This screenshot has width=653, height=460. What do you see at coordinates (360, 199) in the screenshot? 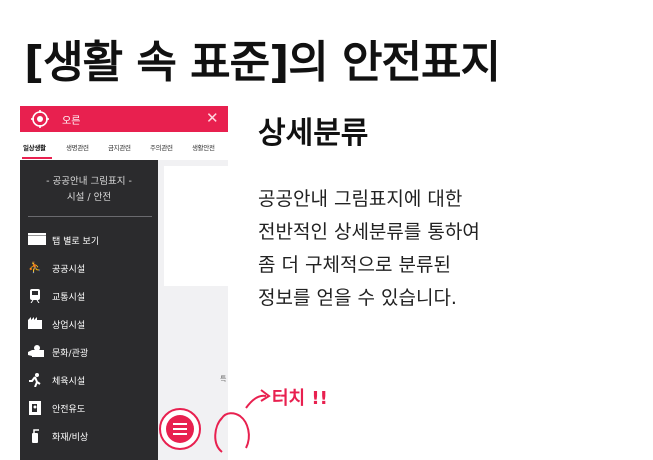
I see `description-line: 공공안내 그림표지에 대한` at bounding box center [360, 199].